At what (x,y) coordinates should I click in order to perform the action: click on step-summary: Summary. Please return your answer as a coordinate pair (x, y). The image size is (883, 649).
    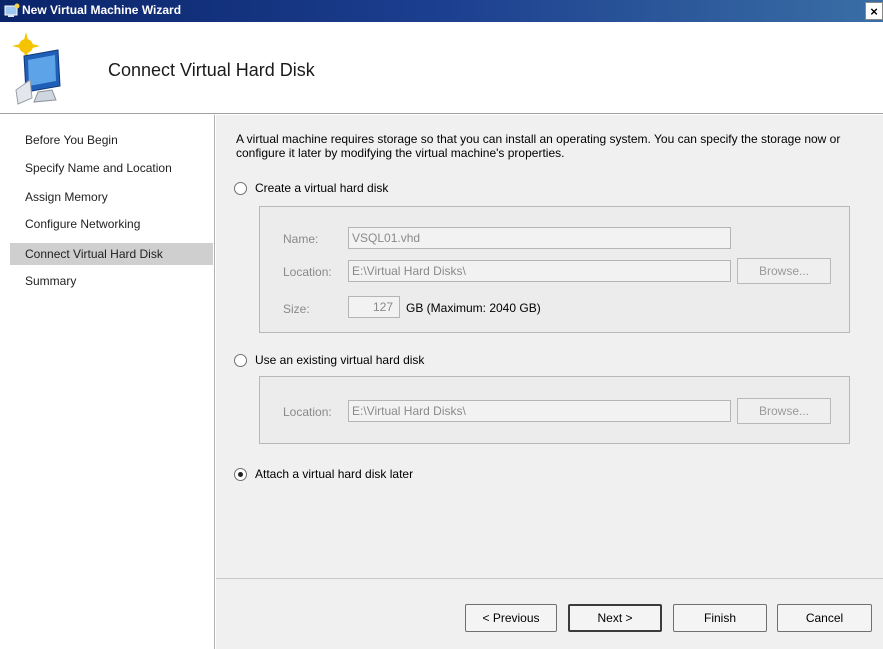
    Looking at the image, I should click on (111, 281).